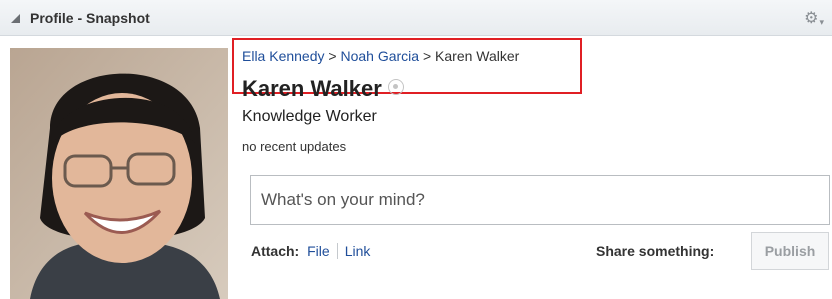 The image size is (832, 299). I want to click on attach-file-link: File, so click(318, 251).